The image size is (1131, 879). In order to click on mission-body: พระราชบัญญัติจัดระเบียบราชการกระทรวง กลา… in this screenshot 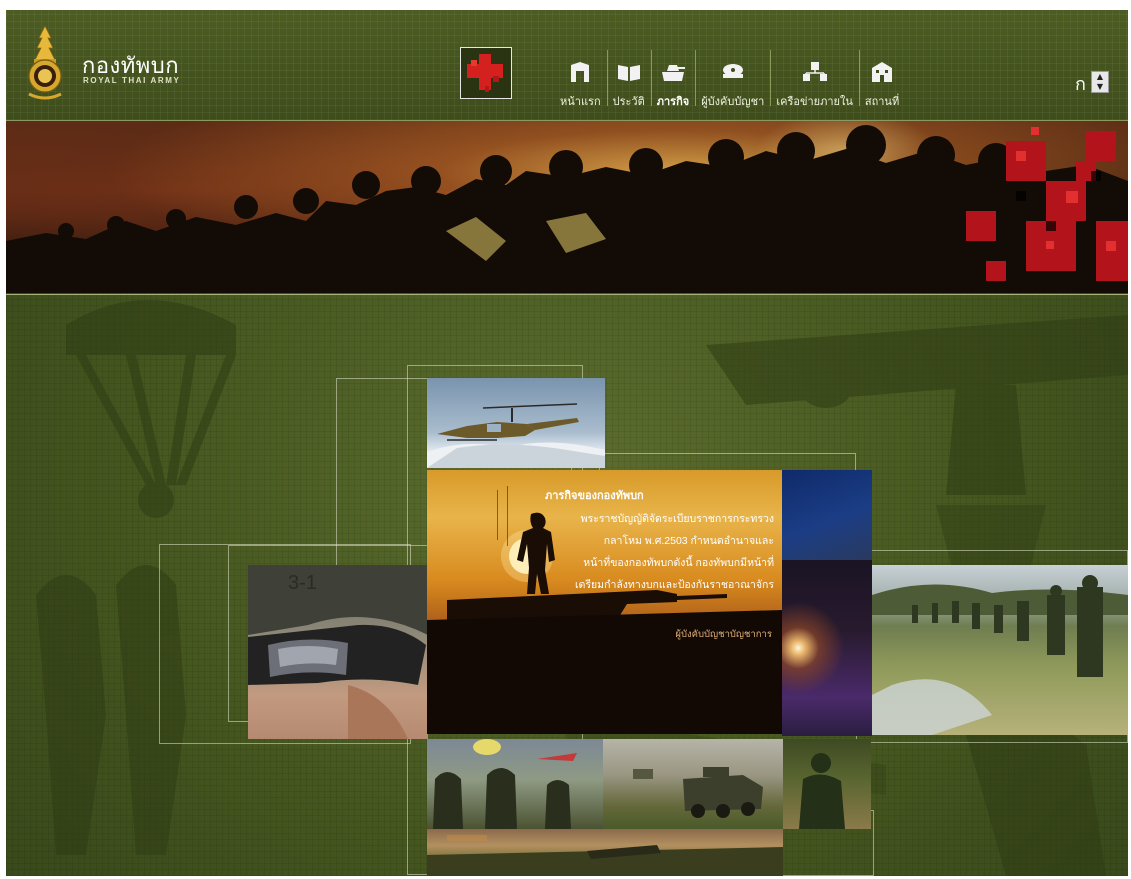, I will do `click(639, 552)`.